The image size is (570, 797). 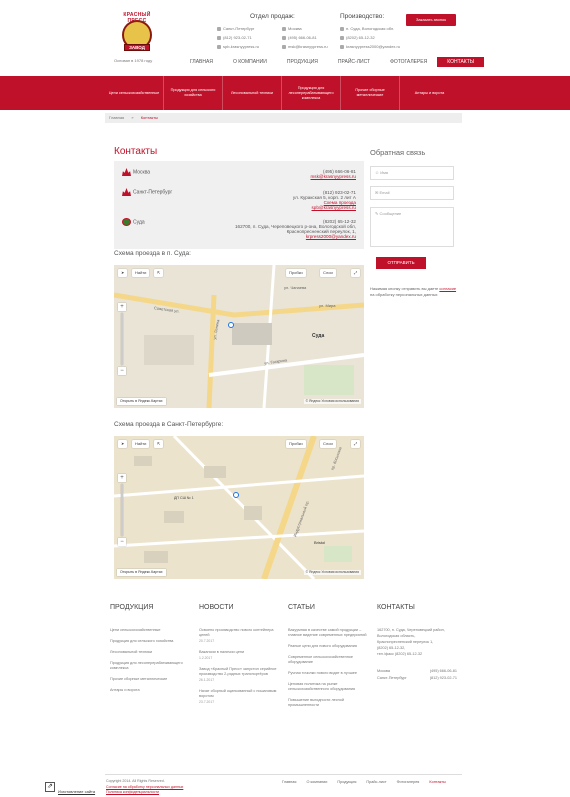 I want to click on suda-email: krpress2000@yandex.ru, so click(x=295, y=236).